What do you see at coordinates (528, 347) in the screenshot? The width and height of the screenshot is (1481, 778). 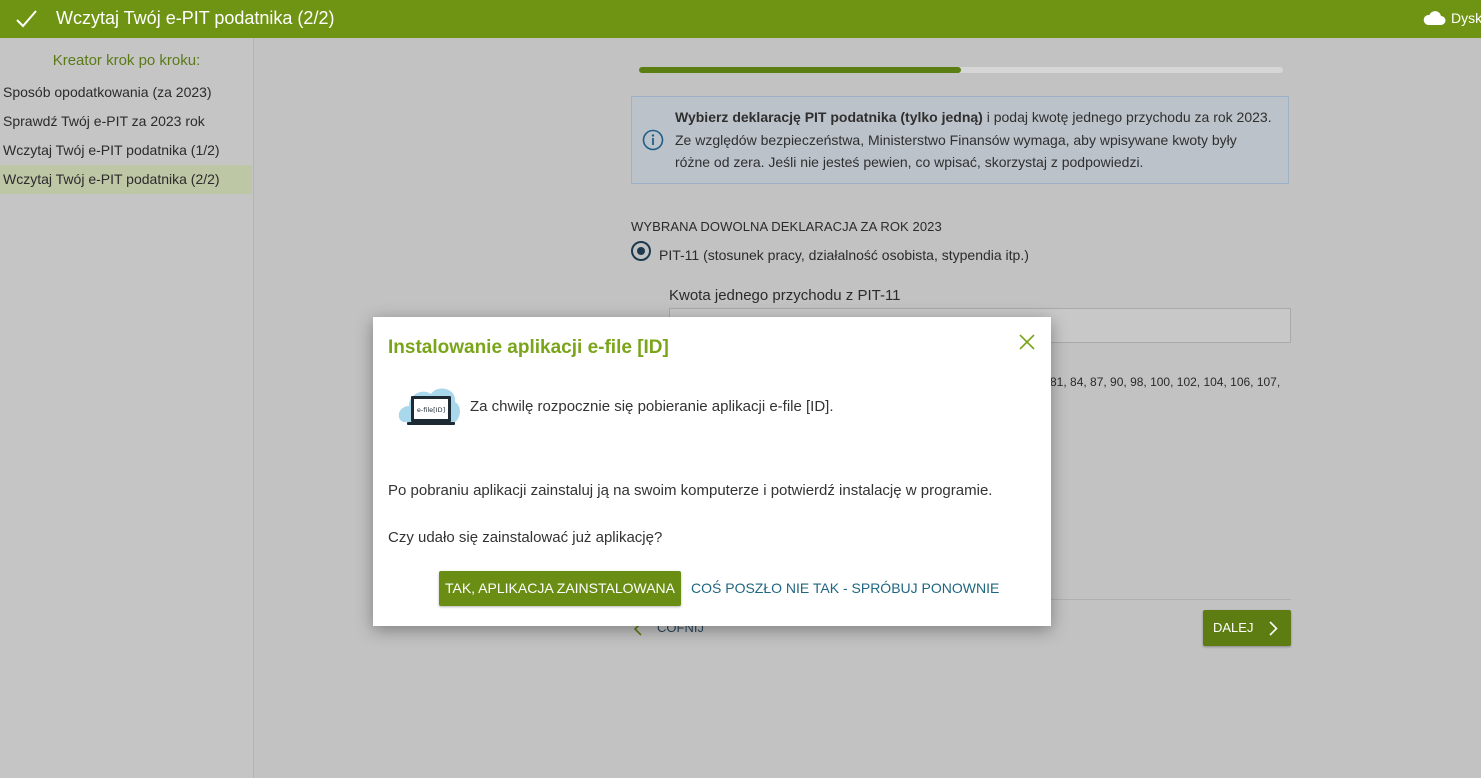 I see `dialog-title: Instalowanie aplikacji e-file [ID]` at bounding box center [528, 347].